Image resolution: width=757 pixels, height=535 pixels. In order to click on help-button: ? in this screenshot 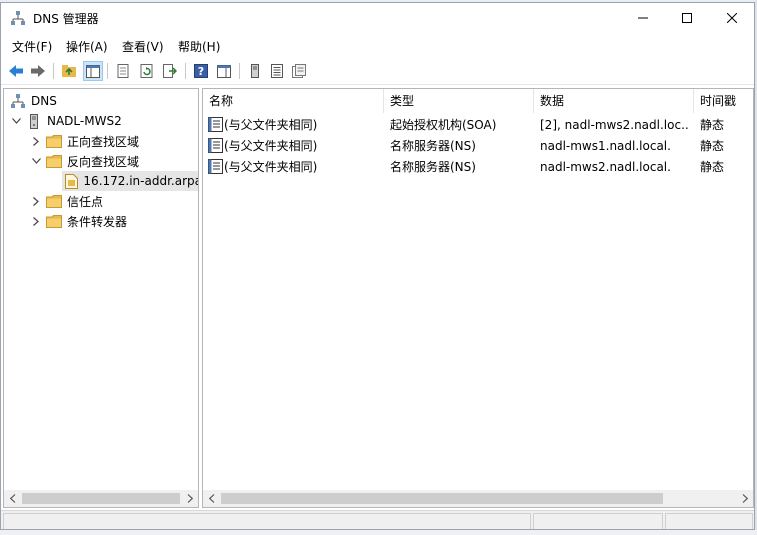, I will do `click(201, 71)`.